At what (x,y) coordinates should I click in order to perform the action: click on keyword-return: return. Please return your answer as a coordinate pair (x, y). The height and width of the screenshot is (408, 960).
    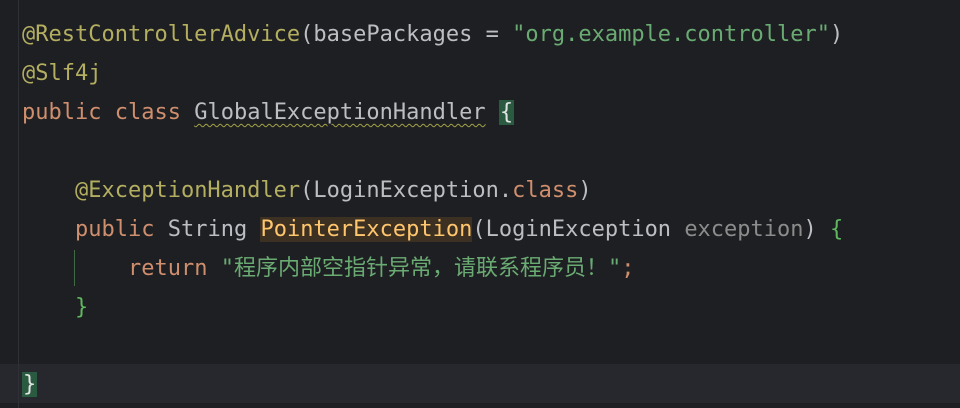
    Looking at the image, I should click on (167, 268).